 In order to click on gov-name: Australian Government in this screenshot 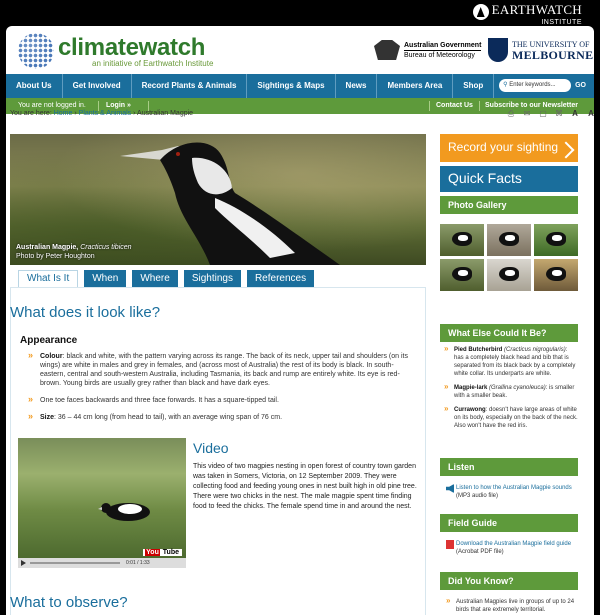, I will do `click(443, 45)`.